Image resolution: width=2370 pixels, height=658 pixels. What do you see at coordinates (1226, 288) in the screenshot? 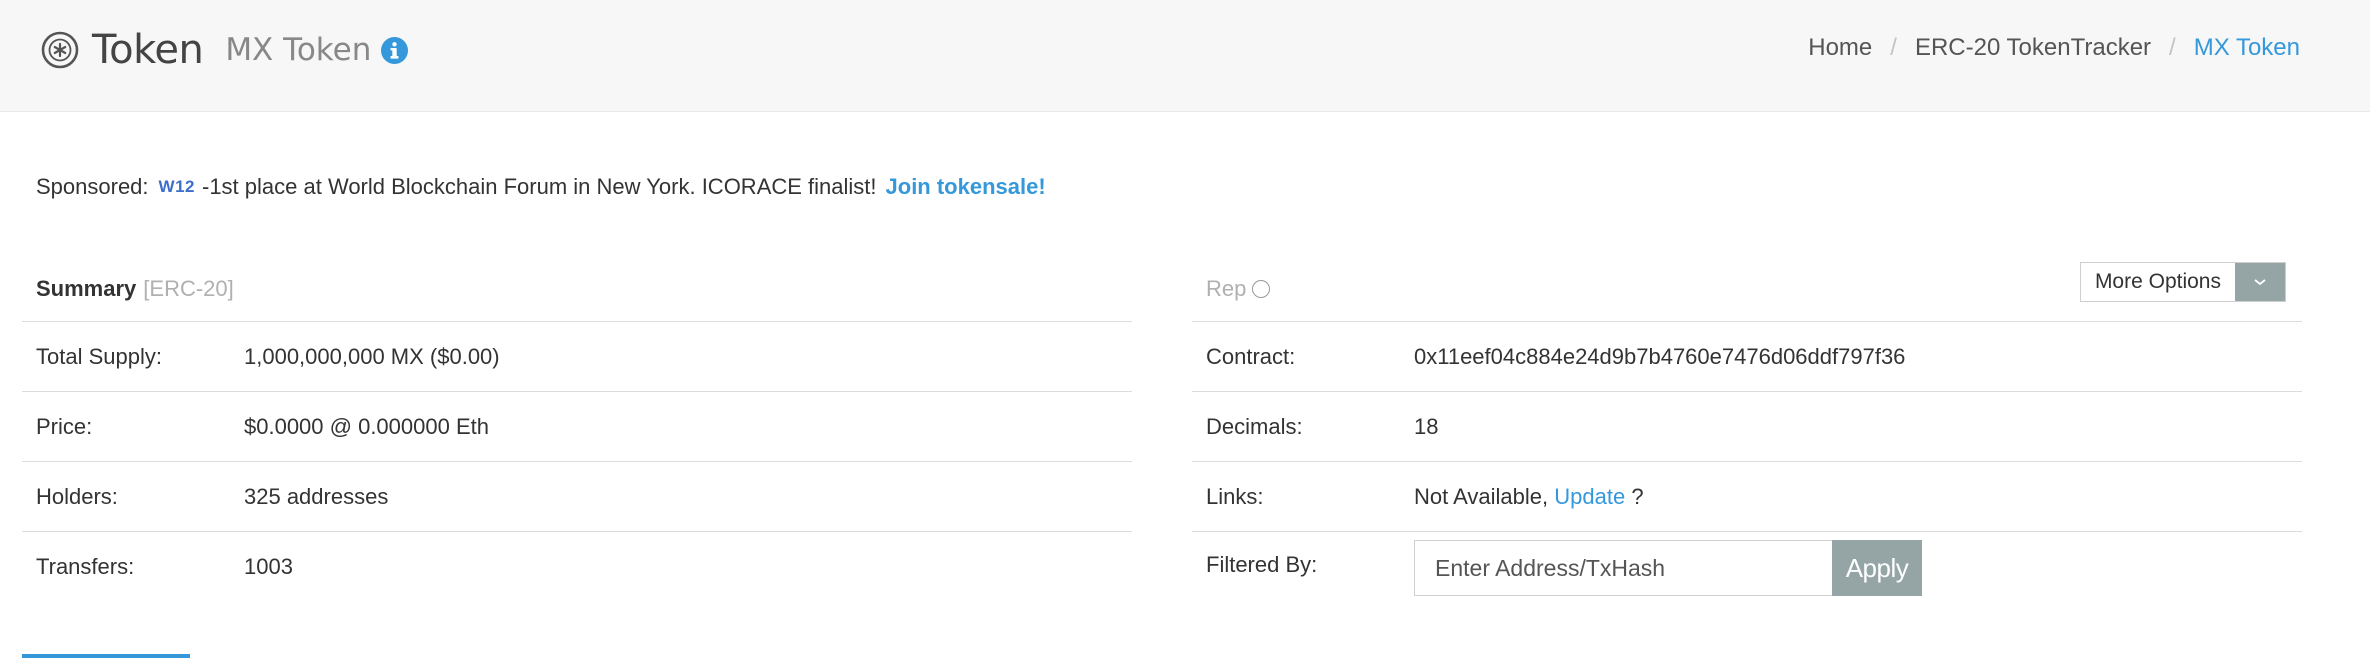
I see `rep-label: Rep` at bounding box center [1226, 288].